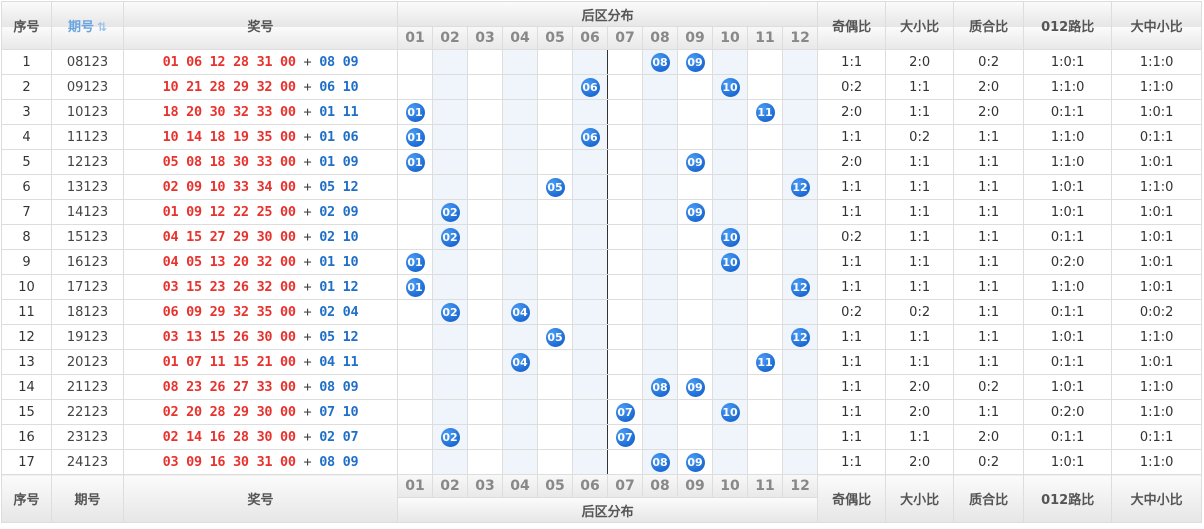  Describe the element at coordinates (260, 112) in the screenshot. I see `row-draw-numbers: 18 20 30 32 33 00 + 01 11` at that location.